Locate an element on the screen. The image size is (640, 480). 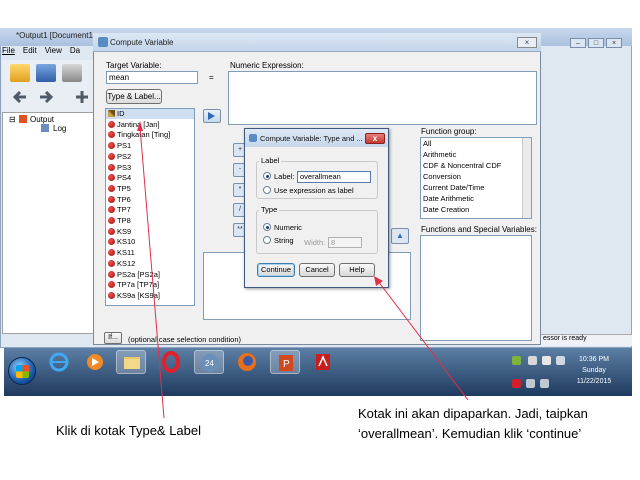
left-arrowhead is located at coordinates (140, 126).